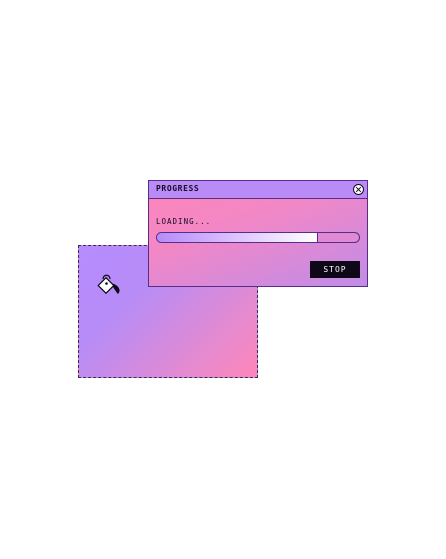 This screenshot has width=446, height=559. Describe the element at coordinates (178, 188) in the screenshot. I see `dialog-title: PROGRESS` at that location.